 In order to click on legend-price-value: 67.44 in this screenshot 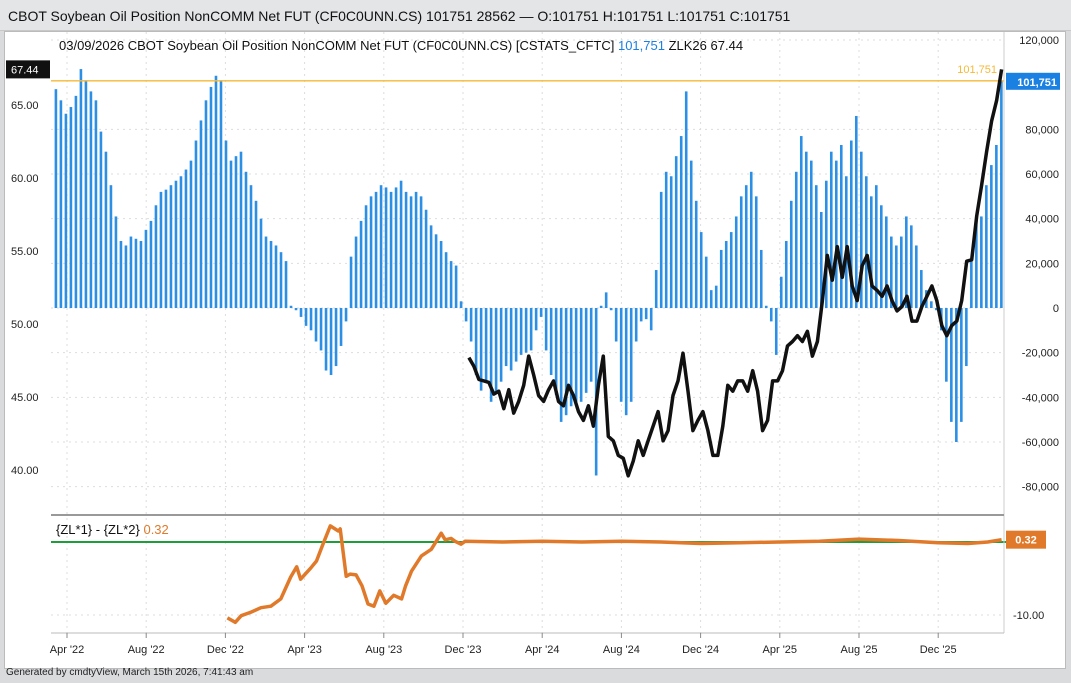, I will do `click(727, 45)`.